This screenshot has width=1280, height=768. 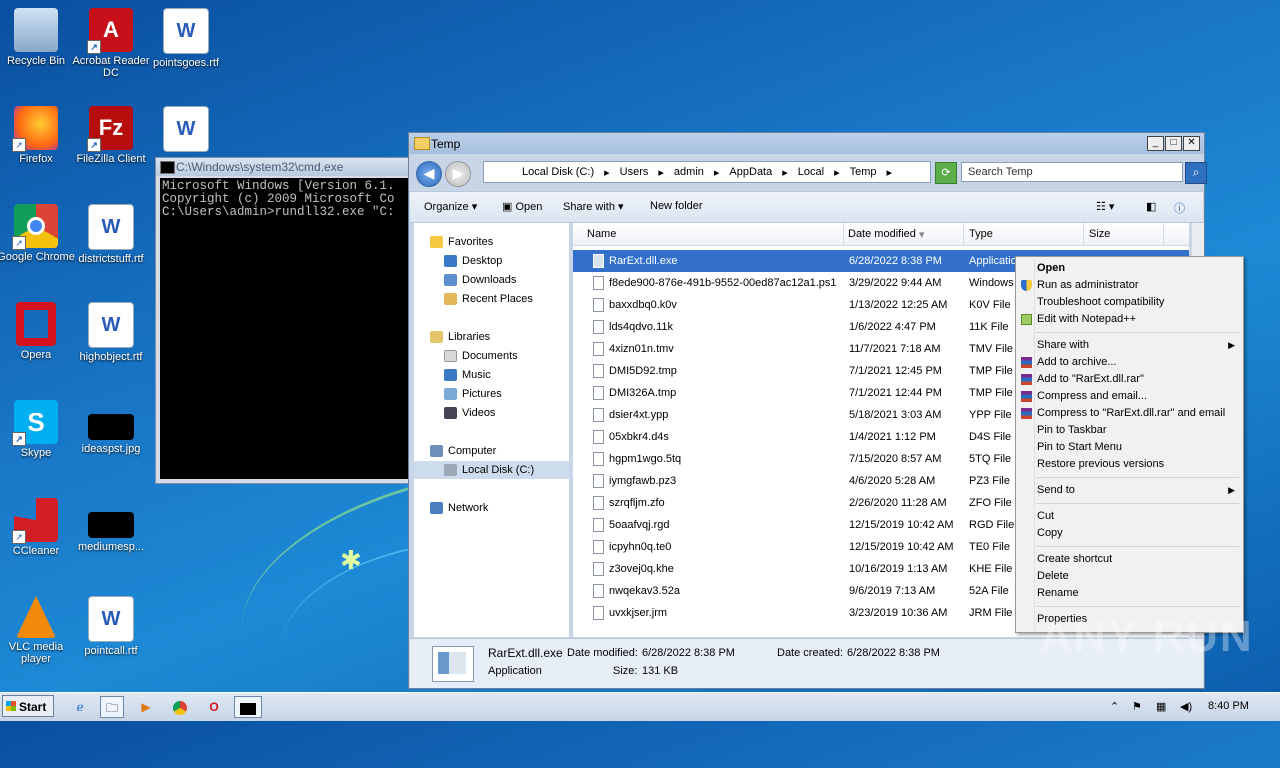 What do you see at coordinates (1129, 430) in the screenshot?
I see `menu-pin-taskbar: Pin to Taskbar` at bounding box center [1129, 430].